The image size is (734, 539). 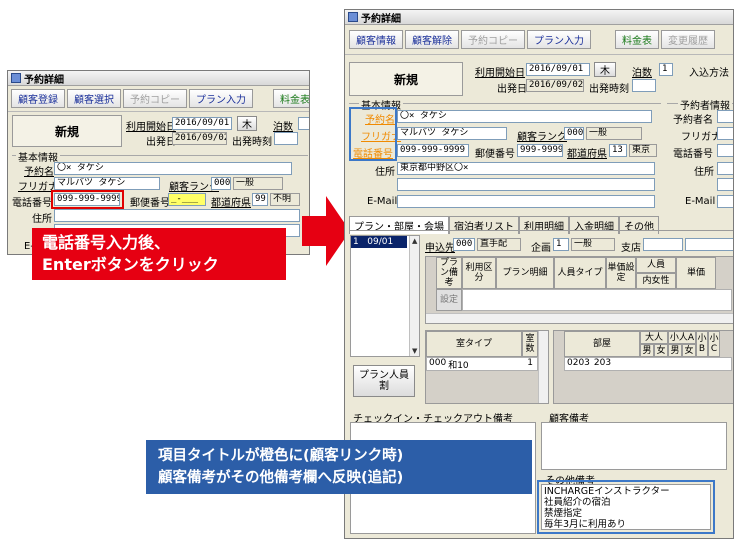 I want to click on left-toolbar: 顧客登録 顧客選択 予約コピー プラン入力 料金表, so click(x=158, y=99).